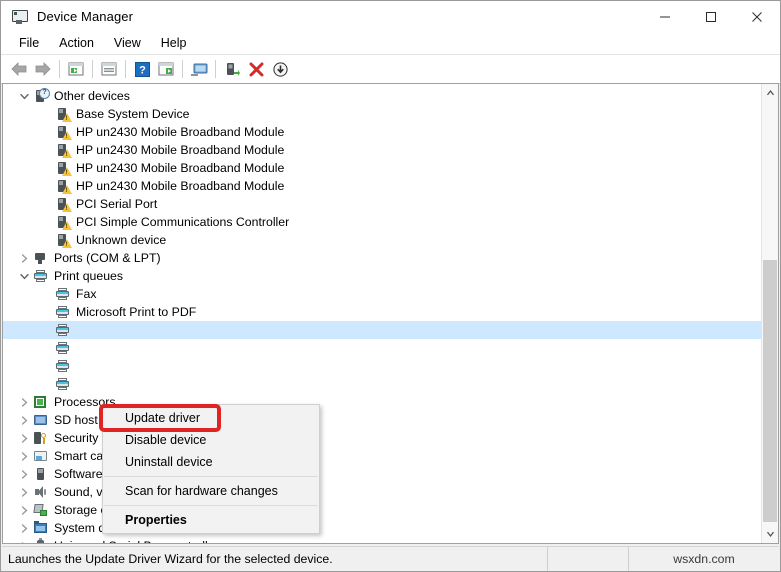 Image resolution: width=781 pixels, height=572 pixels. What do you see at coordinates (382, 294) in the screenshot?
I see `tree-row: Fax` at bounding box center [382, 294].